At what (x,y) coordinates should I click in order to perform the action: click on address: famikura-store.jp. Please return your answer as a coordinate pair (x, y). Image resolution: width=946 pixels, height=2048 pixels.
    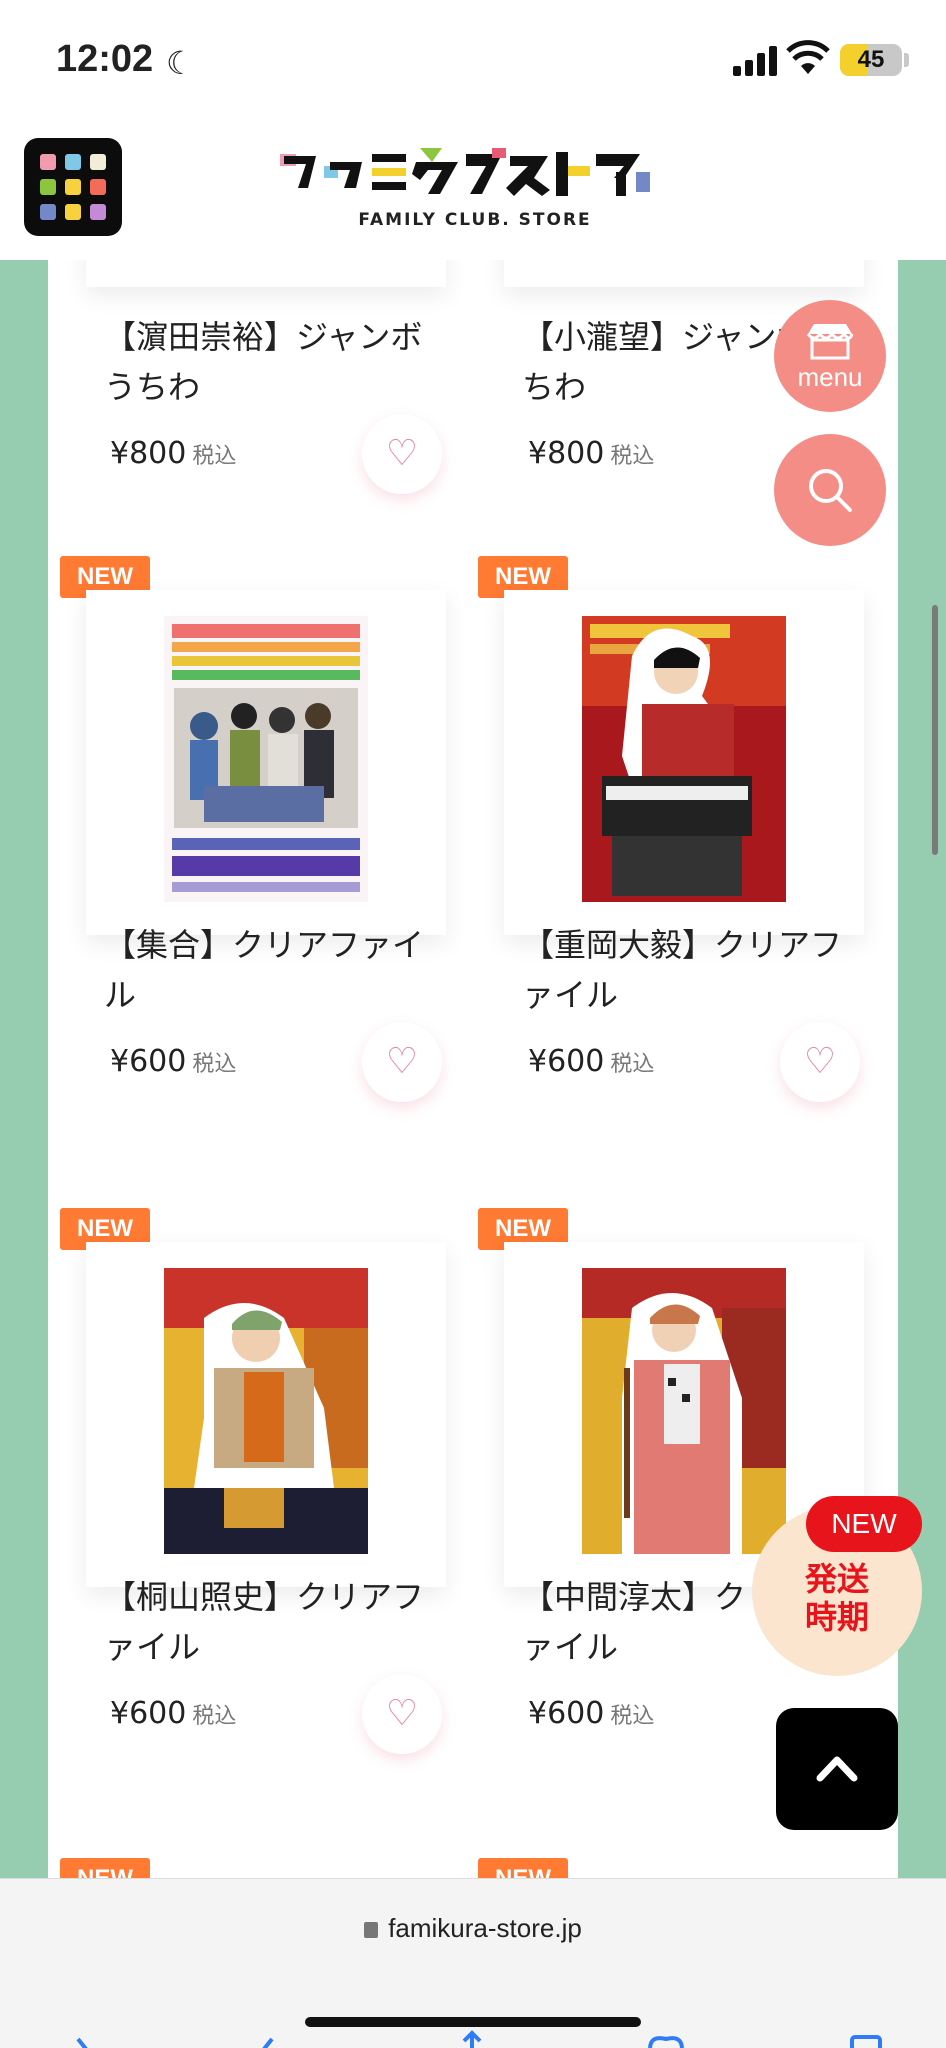
    Looking at the image, I should click on (473, 1928).